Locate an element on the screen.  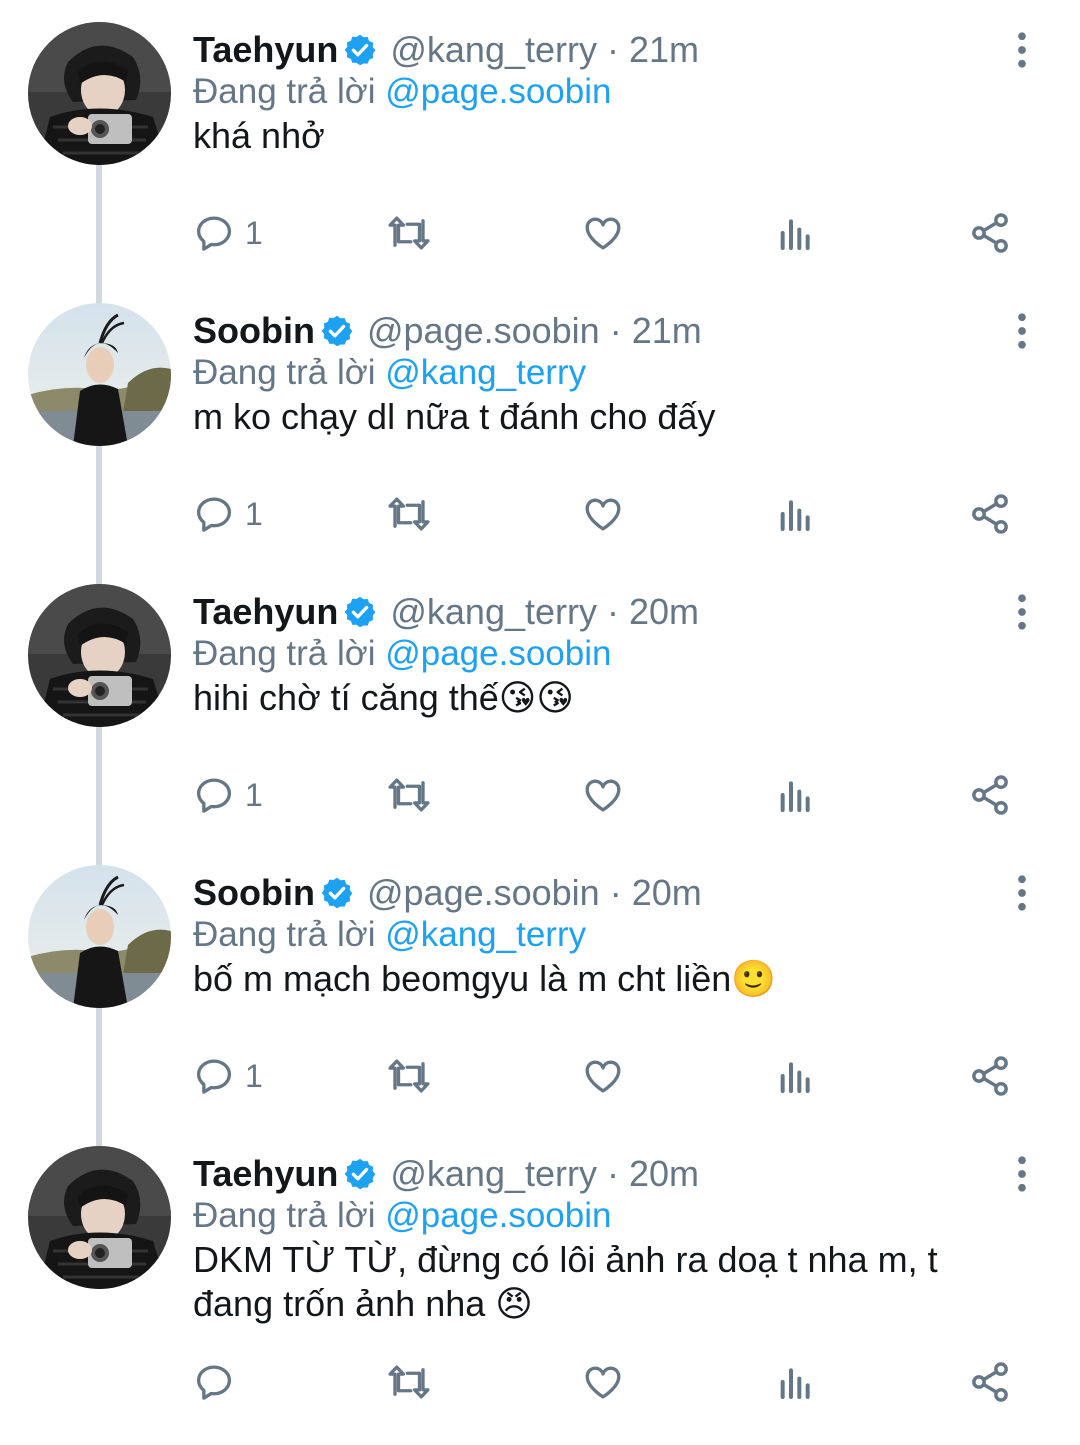
tweet-header: Soobin @page.soobin · 21m is located at coordinates (447, 331).